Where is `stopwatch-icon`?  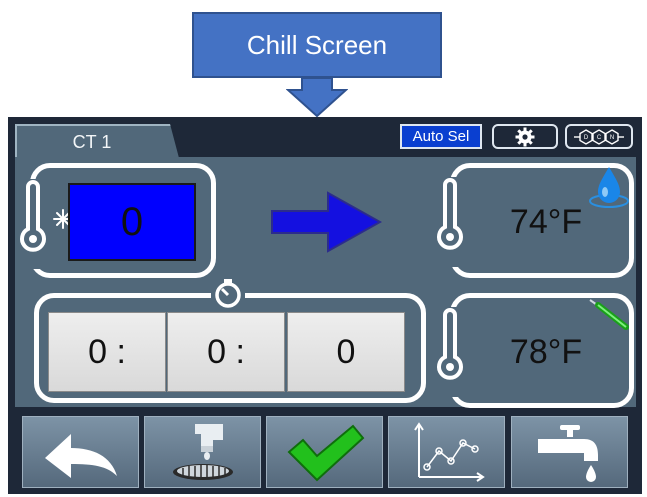
stopwatch-icon is located at coordinates (228, 294).